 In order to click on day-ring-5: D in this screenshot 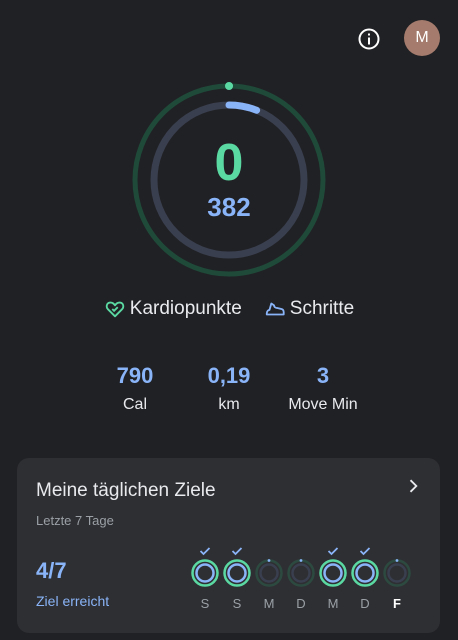, I will do `click(365, 578)`.